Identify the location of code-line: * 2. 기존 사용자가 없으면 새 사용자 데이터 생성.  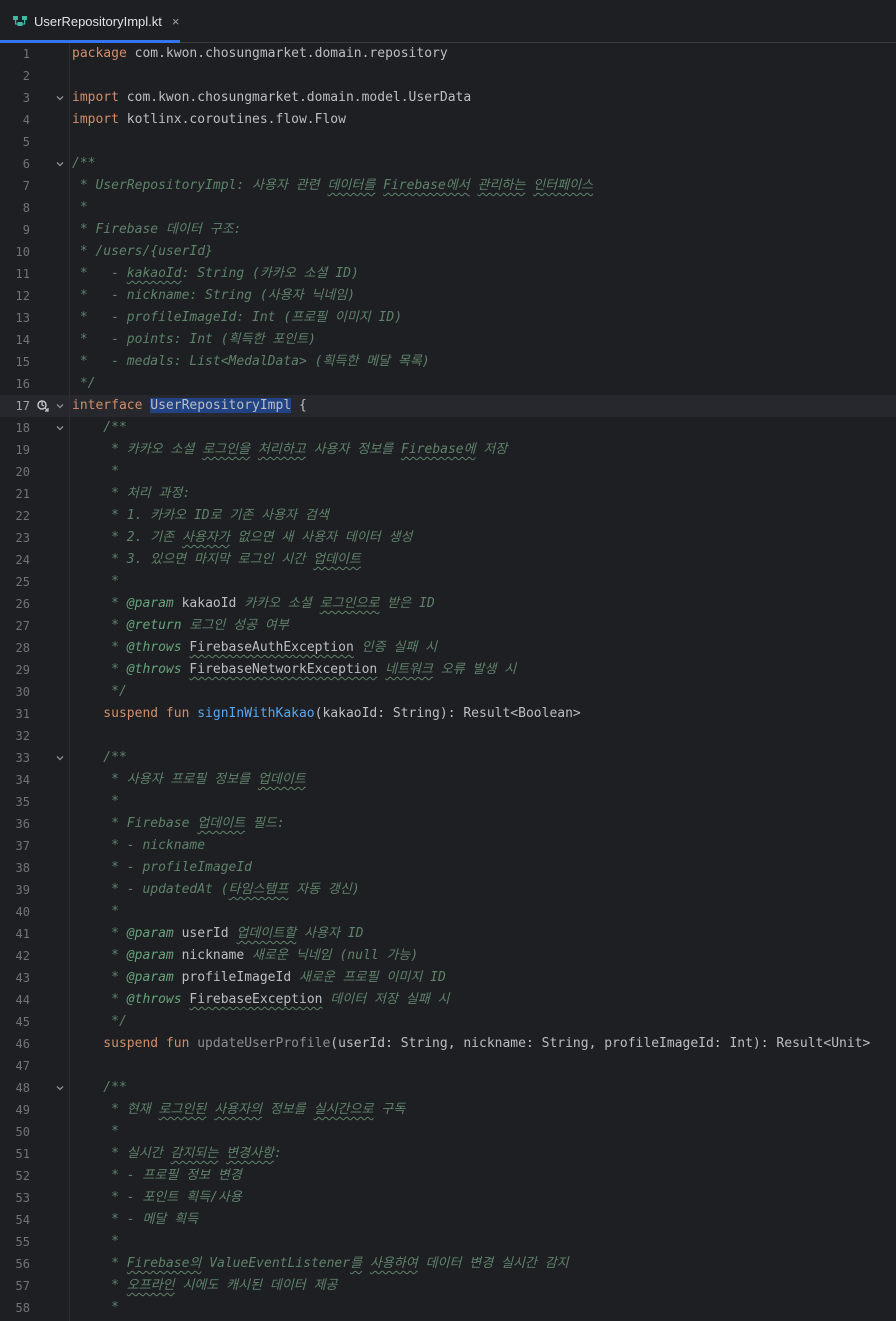
(483, 538).